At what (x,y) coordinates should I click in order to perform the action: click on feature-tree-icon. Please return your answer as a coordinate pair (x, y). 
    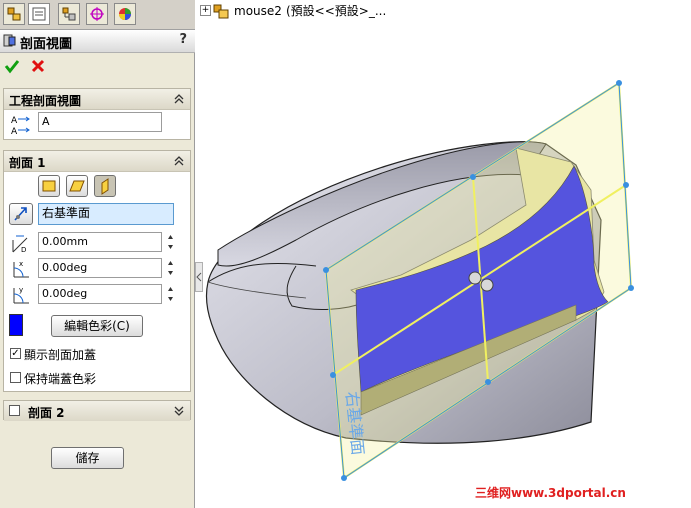
    Looking at the image, I should click on (14, 14).